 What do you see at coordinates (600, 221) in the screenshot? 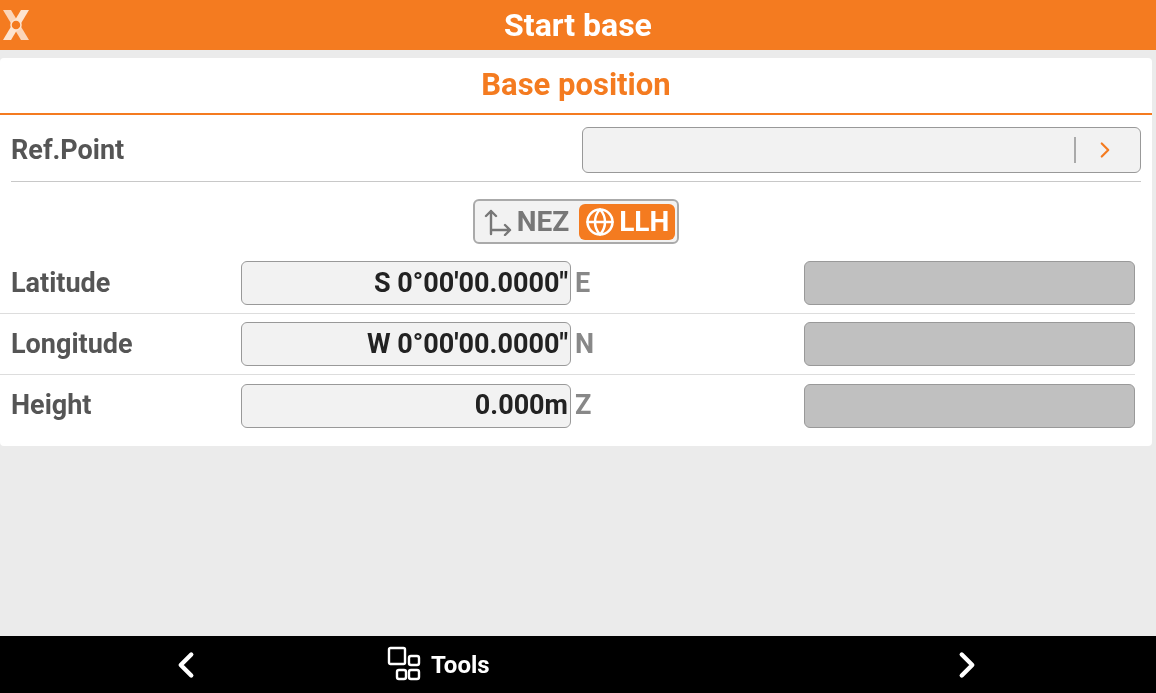
I see `globe-icon` at bounding box center [600, 221].